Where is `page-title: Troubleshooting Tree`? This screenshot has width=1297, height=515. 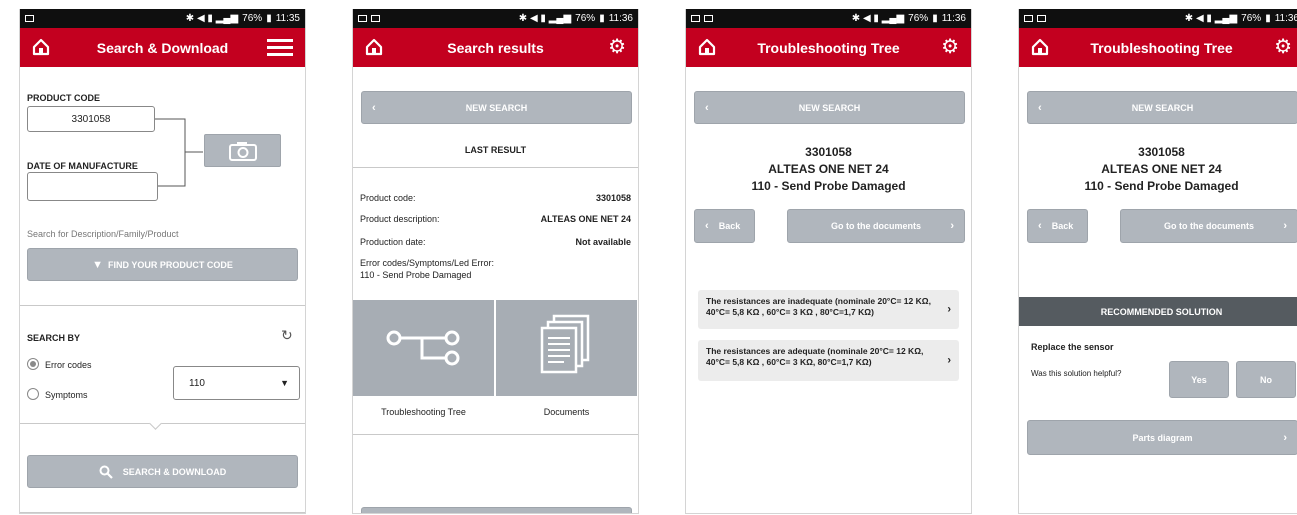 page-title: Troubleshooting Tree is located at coordinates (828, 47).